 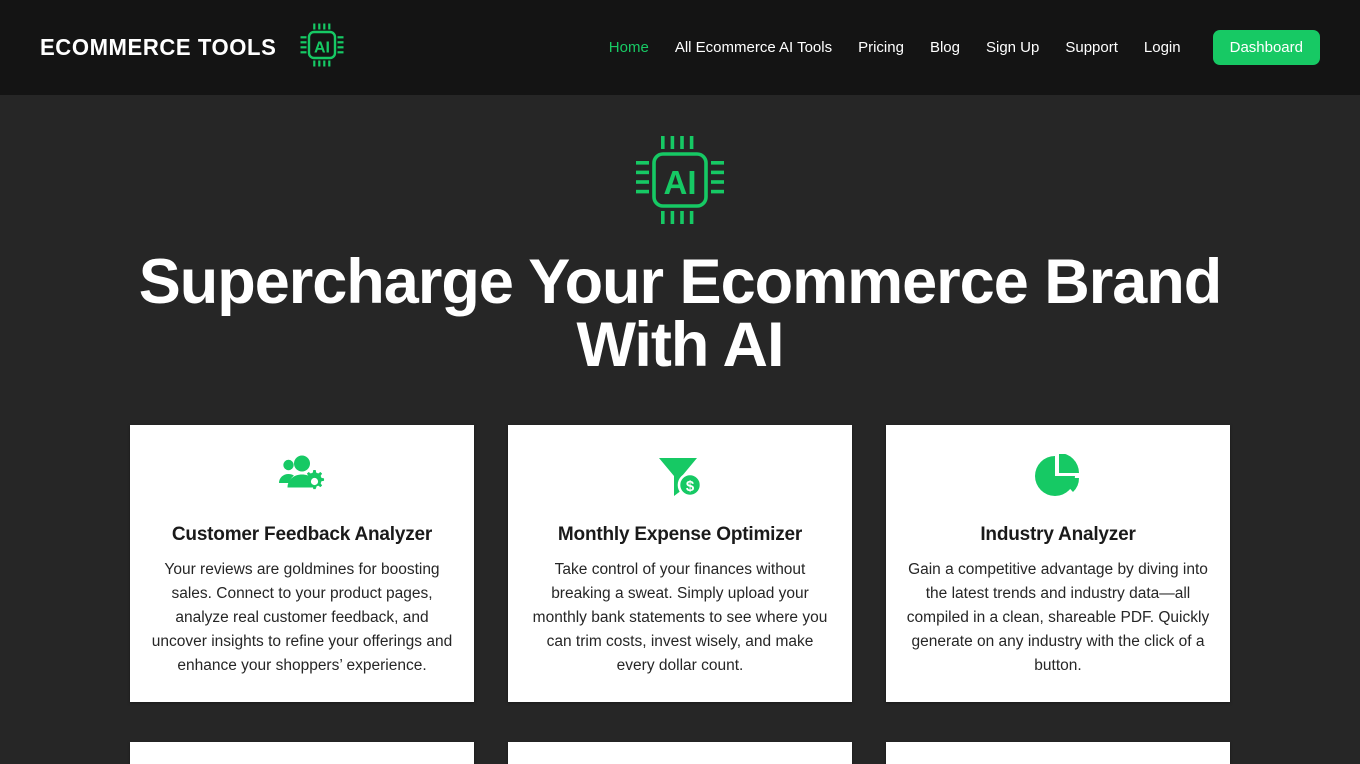 What do you see at coordinates (1162, 47) in the screenshot?
I see `nav-link-login: Login` at bounding box center [1162, 47].